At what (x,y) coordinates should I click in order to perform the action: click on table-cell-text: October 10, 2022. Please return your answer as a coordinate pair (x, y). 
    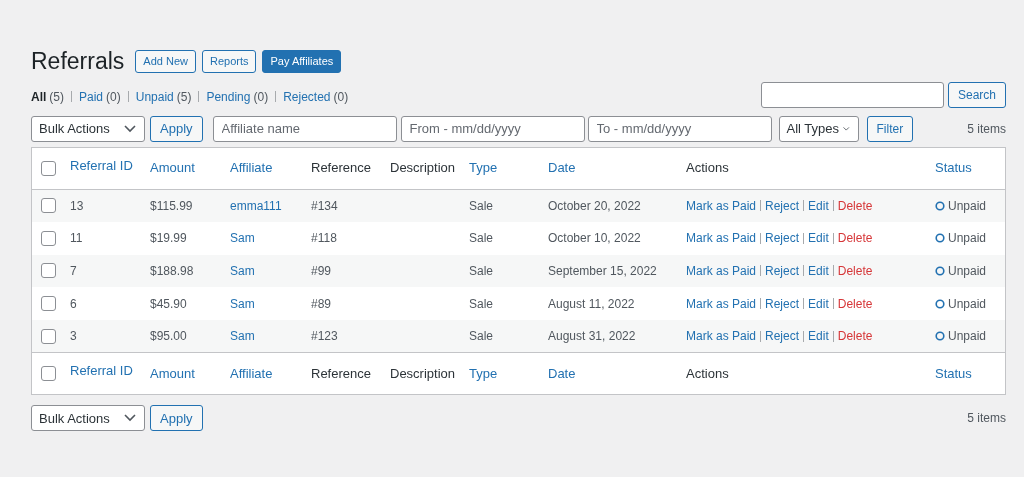
    Looking at the image, I should click on (594, 239).